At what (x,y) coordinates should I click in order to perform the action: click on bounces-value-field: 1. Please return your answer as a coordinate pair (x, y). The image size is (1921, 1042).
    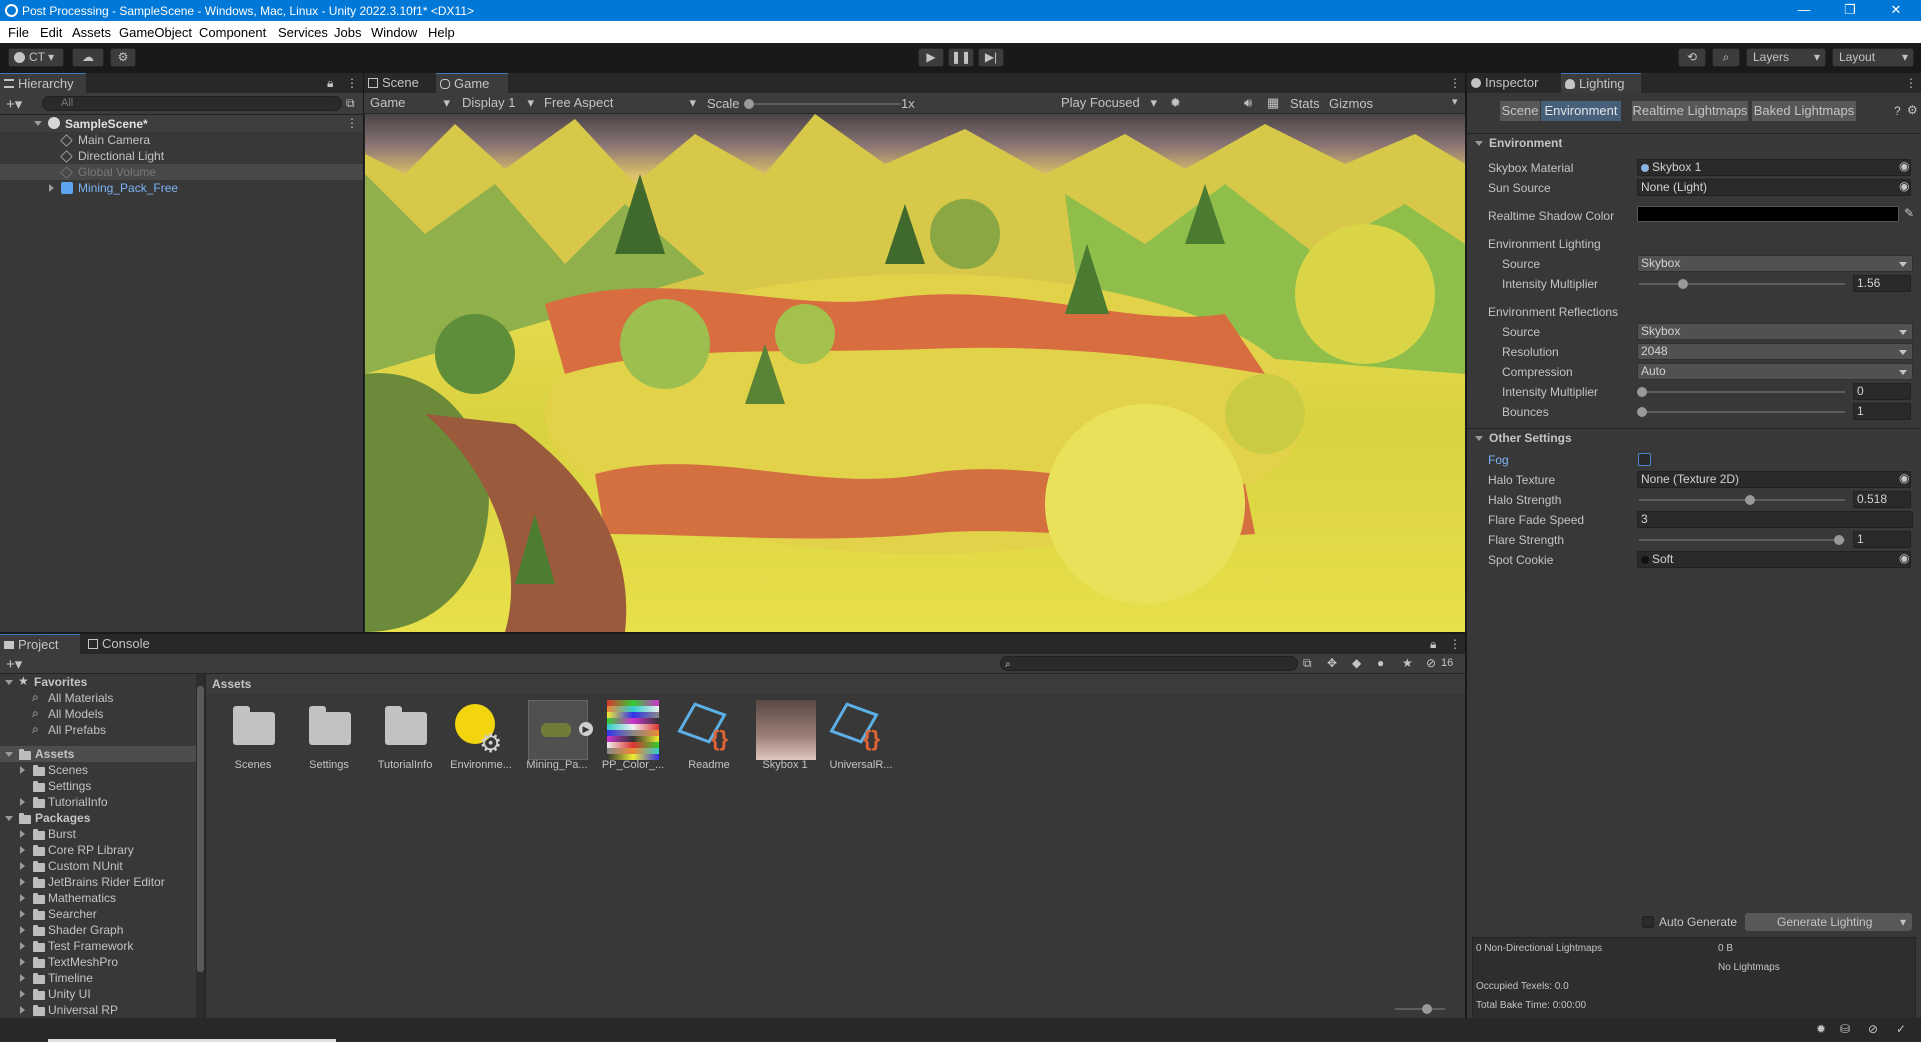
    Looking at the image, I should click on (1882, 411).